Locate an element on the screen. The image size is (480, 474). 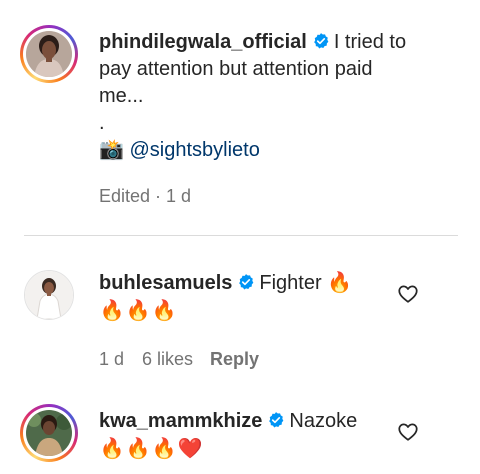
comment-text: Nazoke is located at coordinates (323, 421).